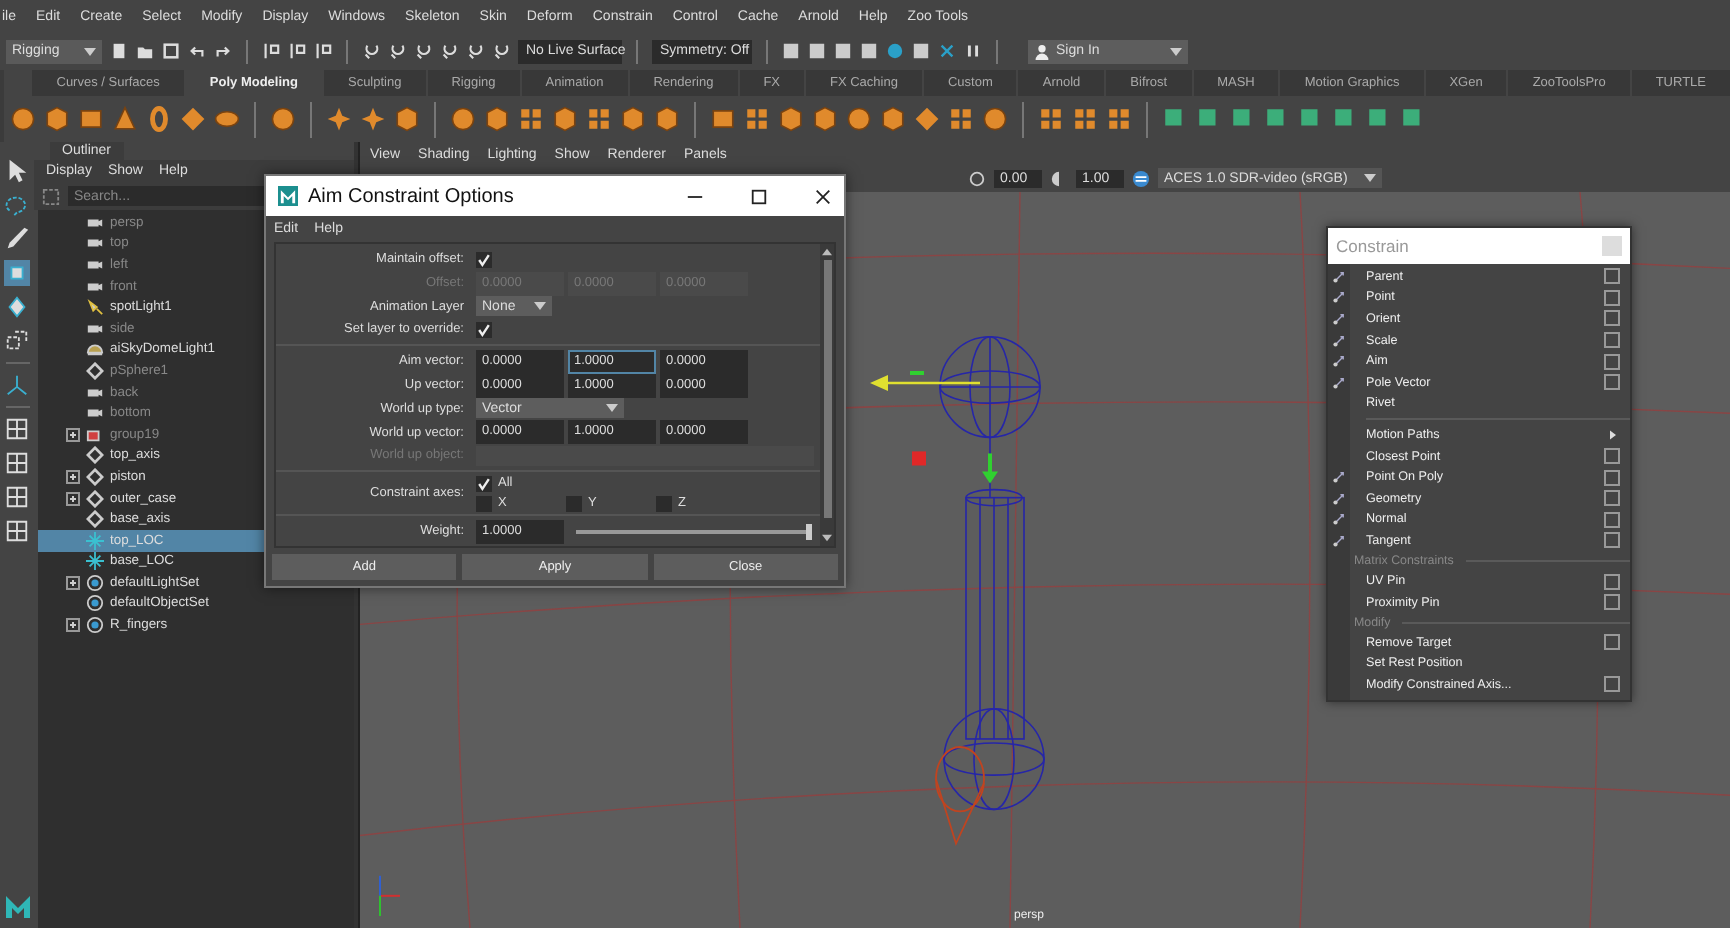  What do you see at coordinates (119, 51) in the screenshot?
I see `new-file-icon` at bounding box center [119, 51].